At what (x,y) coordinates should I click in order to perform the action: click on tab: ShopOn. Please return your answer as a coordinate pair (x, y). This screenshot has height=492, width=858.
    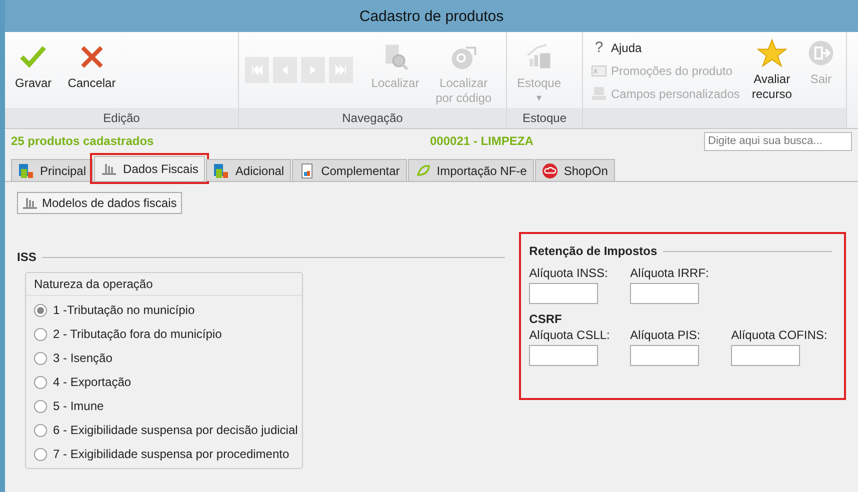
    Looking at the image, I should click on (574, 170).